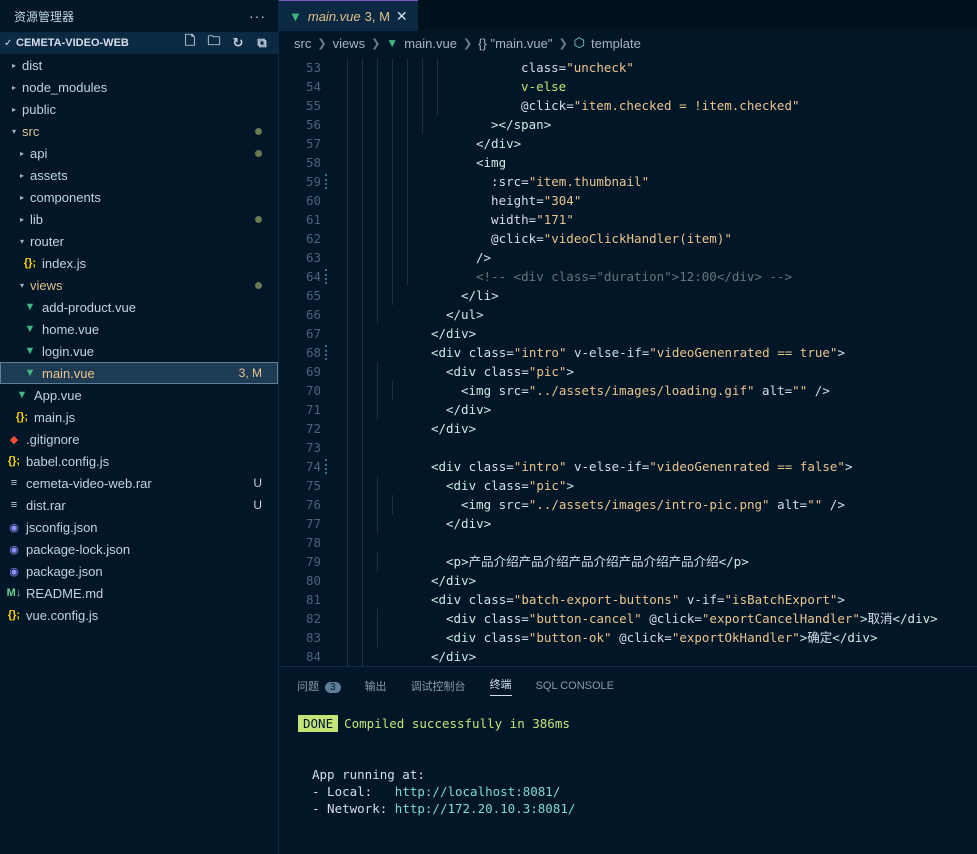 The width and height of the screenshot is (977, 854). Describe the element at coordinates (515, 43) in the screenshot. I see `breadcrumb-module: {} "main.vue"` at that location.